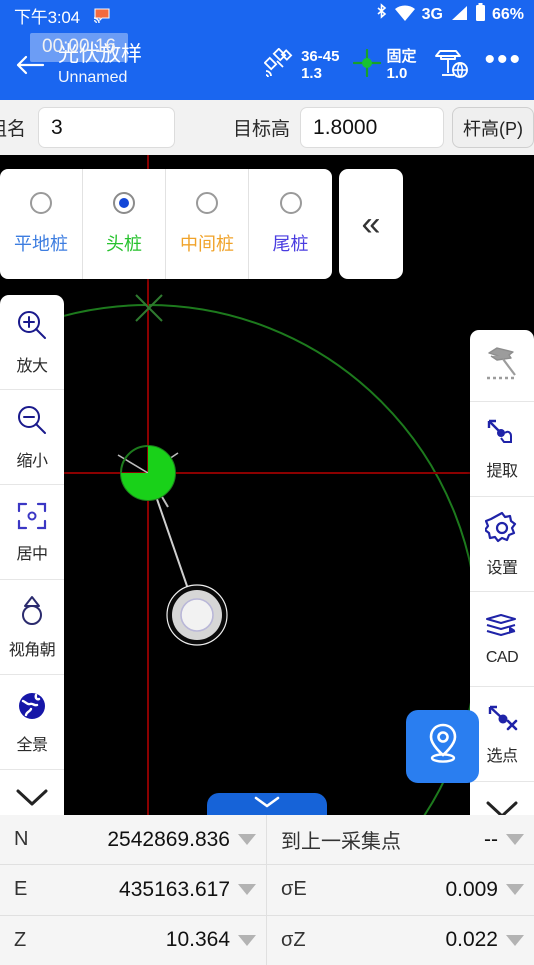  I want to click on radio-head-stake, so click(124, 203).